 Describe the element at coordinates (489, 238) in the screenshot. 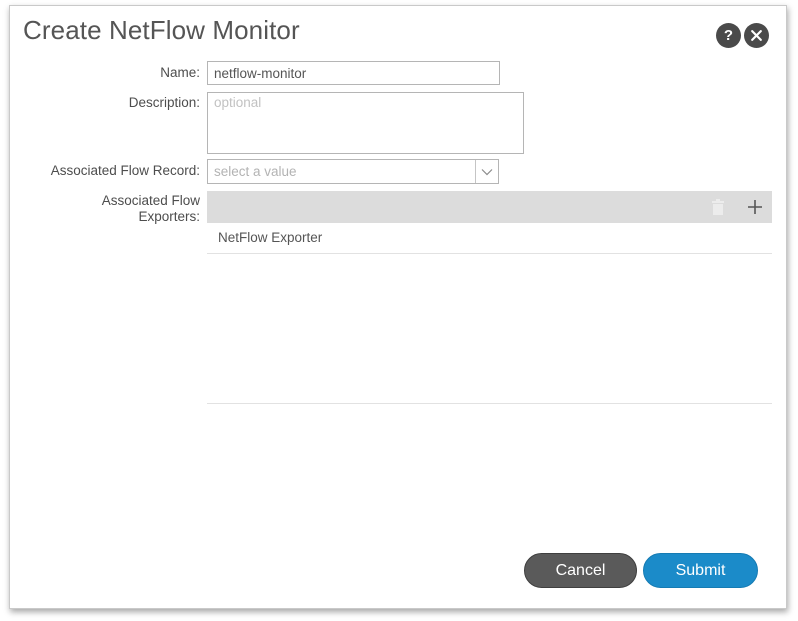

I see `table-row: NetFlow Exporter` at that location.